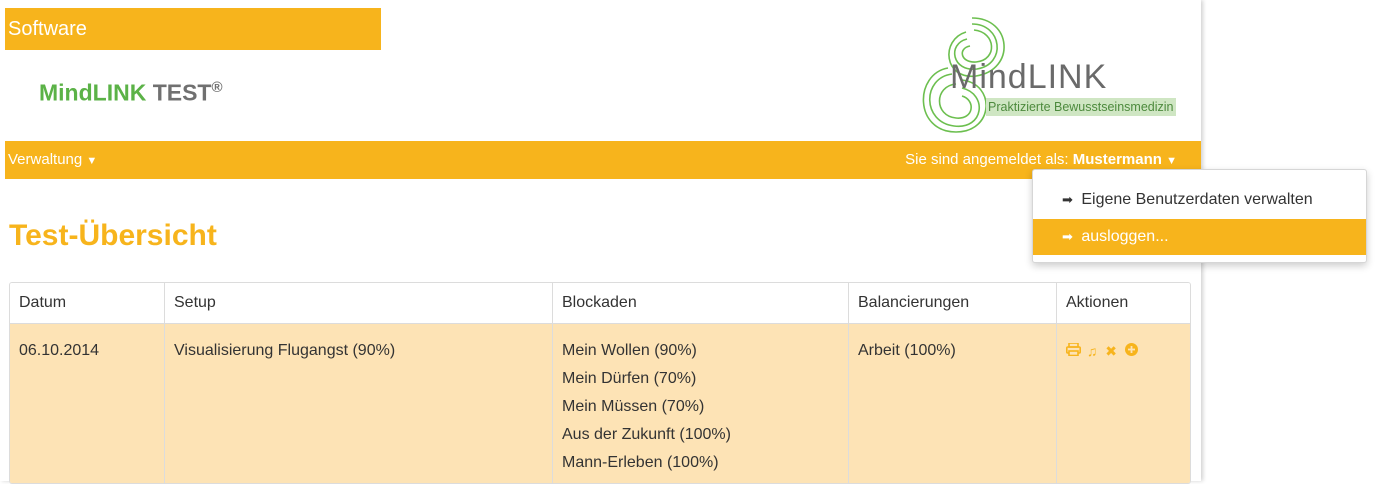 The width and height of the screenshot is (1375, 484). I want to click on sign-out-icon: ➡, so click(1067, 236).